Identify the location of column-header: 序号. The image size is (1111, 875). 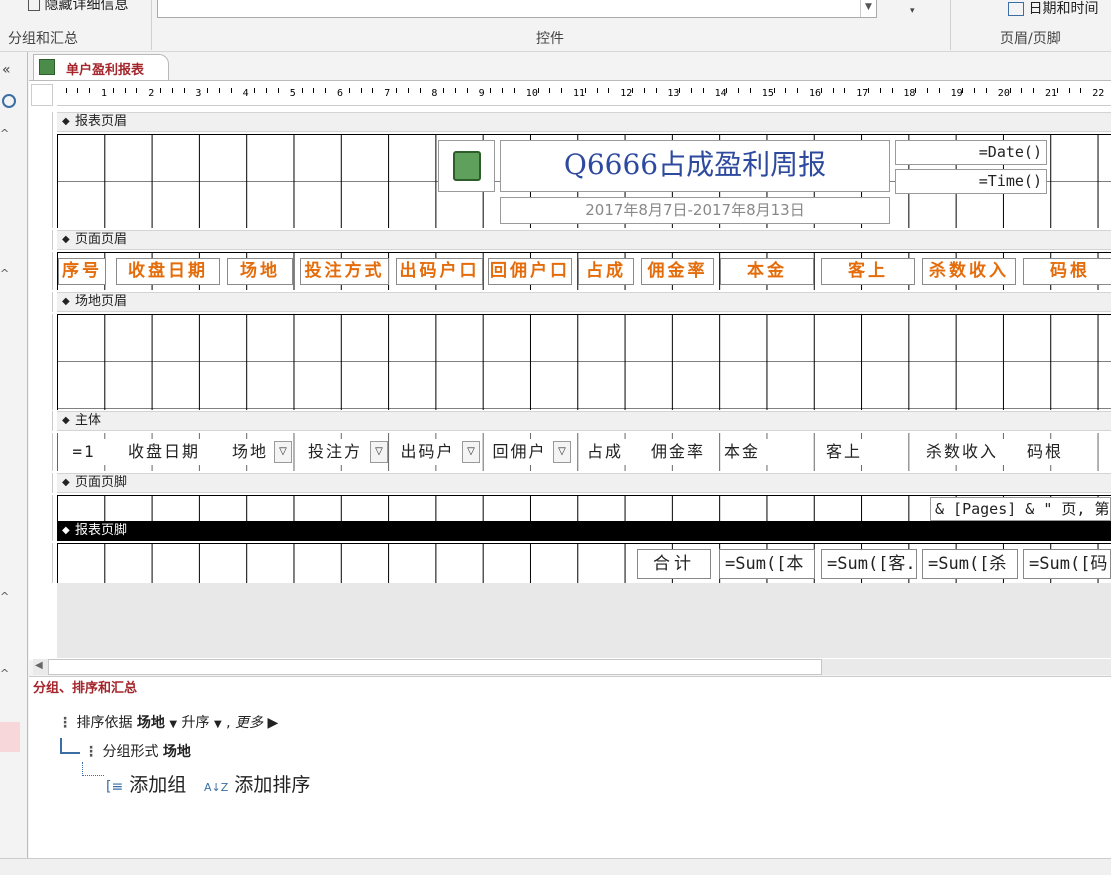
(82, 271).